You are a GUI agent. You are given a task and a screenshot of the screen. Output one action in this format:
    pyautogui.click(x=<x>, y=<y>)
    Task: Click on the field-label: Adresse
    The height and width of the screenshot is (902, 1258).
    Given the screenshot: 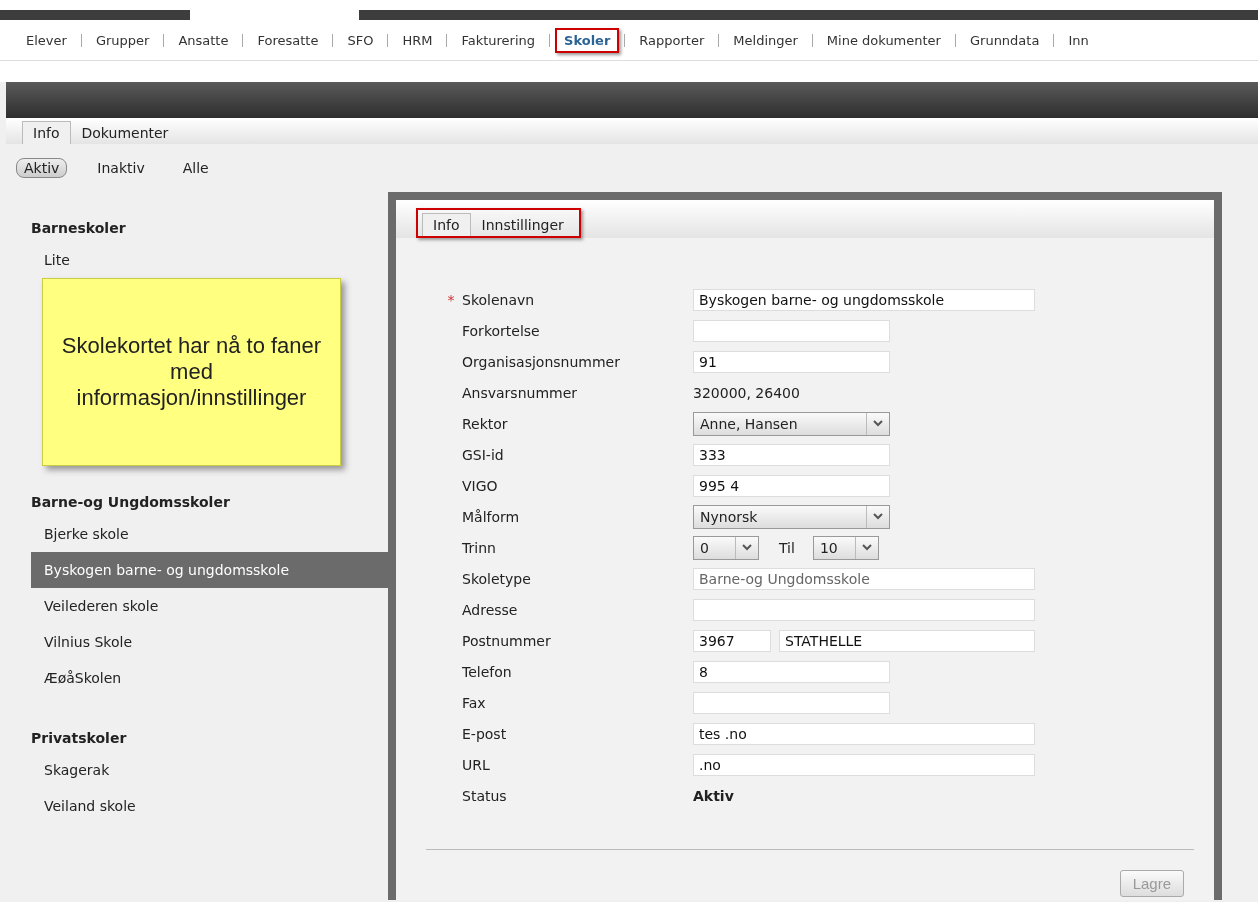 What is the action you would take?
    pyautogui.click(x=490, y=609)
    